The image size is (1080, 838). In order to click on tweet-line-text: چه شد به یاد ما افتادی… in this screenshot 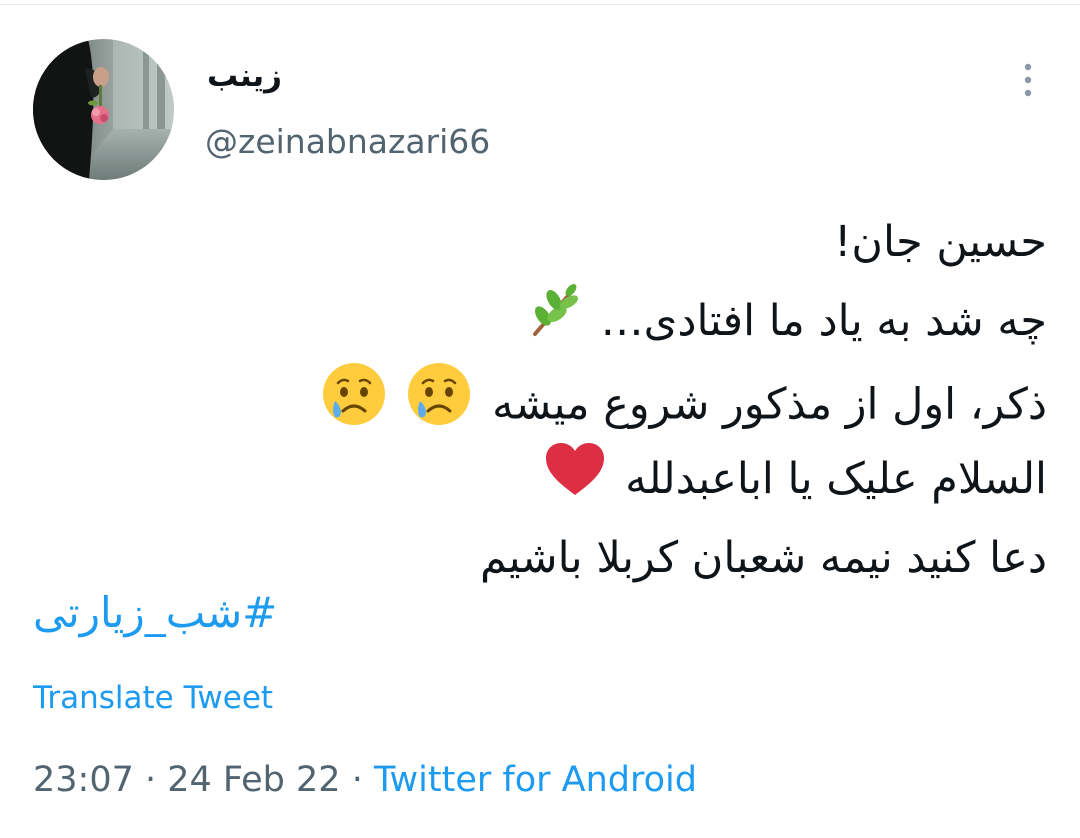, I will do `click(823, 321)`.